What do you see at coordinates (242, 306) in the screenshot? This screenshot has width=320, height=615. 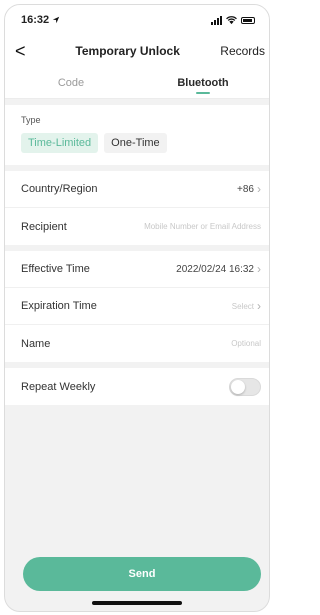 I see `expiration-time-value: Select` at bounding box center [242, 306].